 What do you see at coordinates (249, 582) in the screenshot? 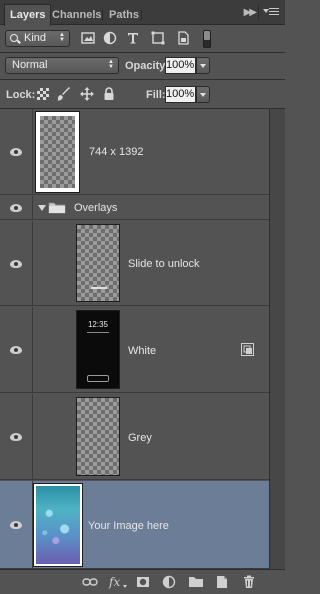
I see `delete-layer-trash-icon` at bounding box center [249, 582].